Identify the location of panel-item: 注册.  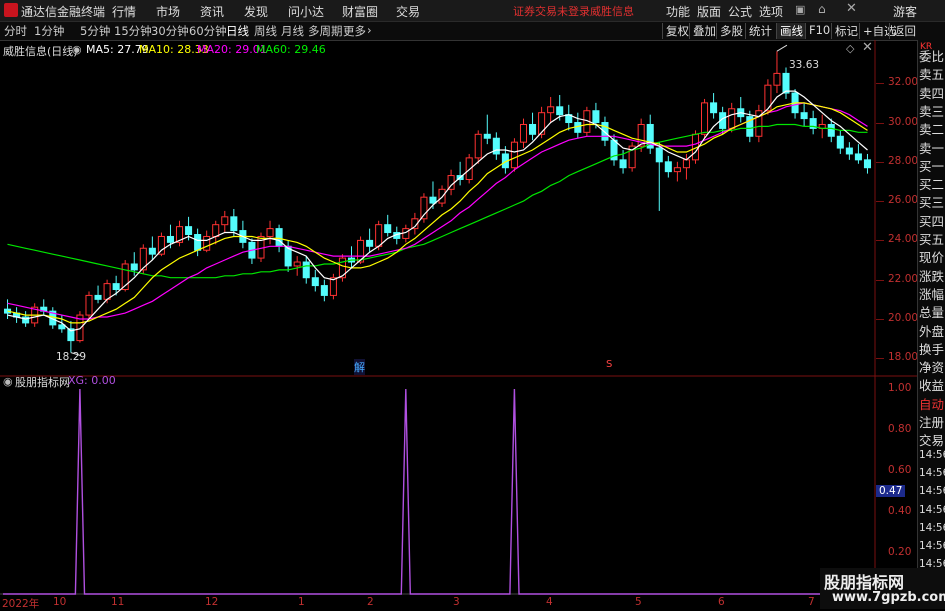
(931, 421).